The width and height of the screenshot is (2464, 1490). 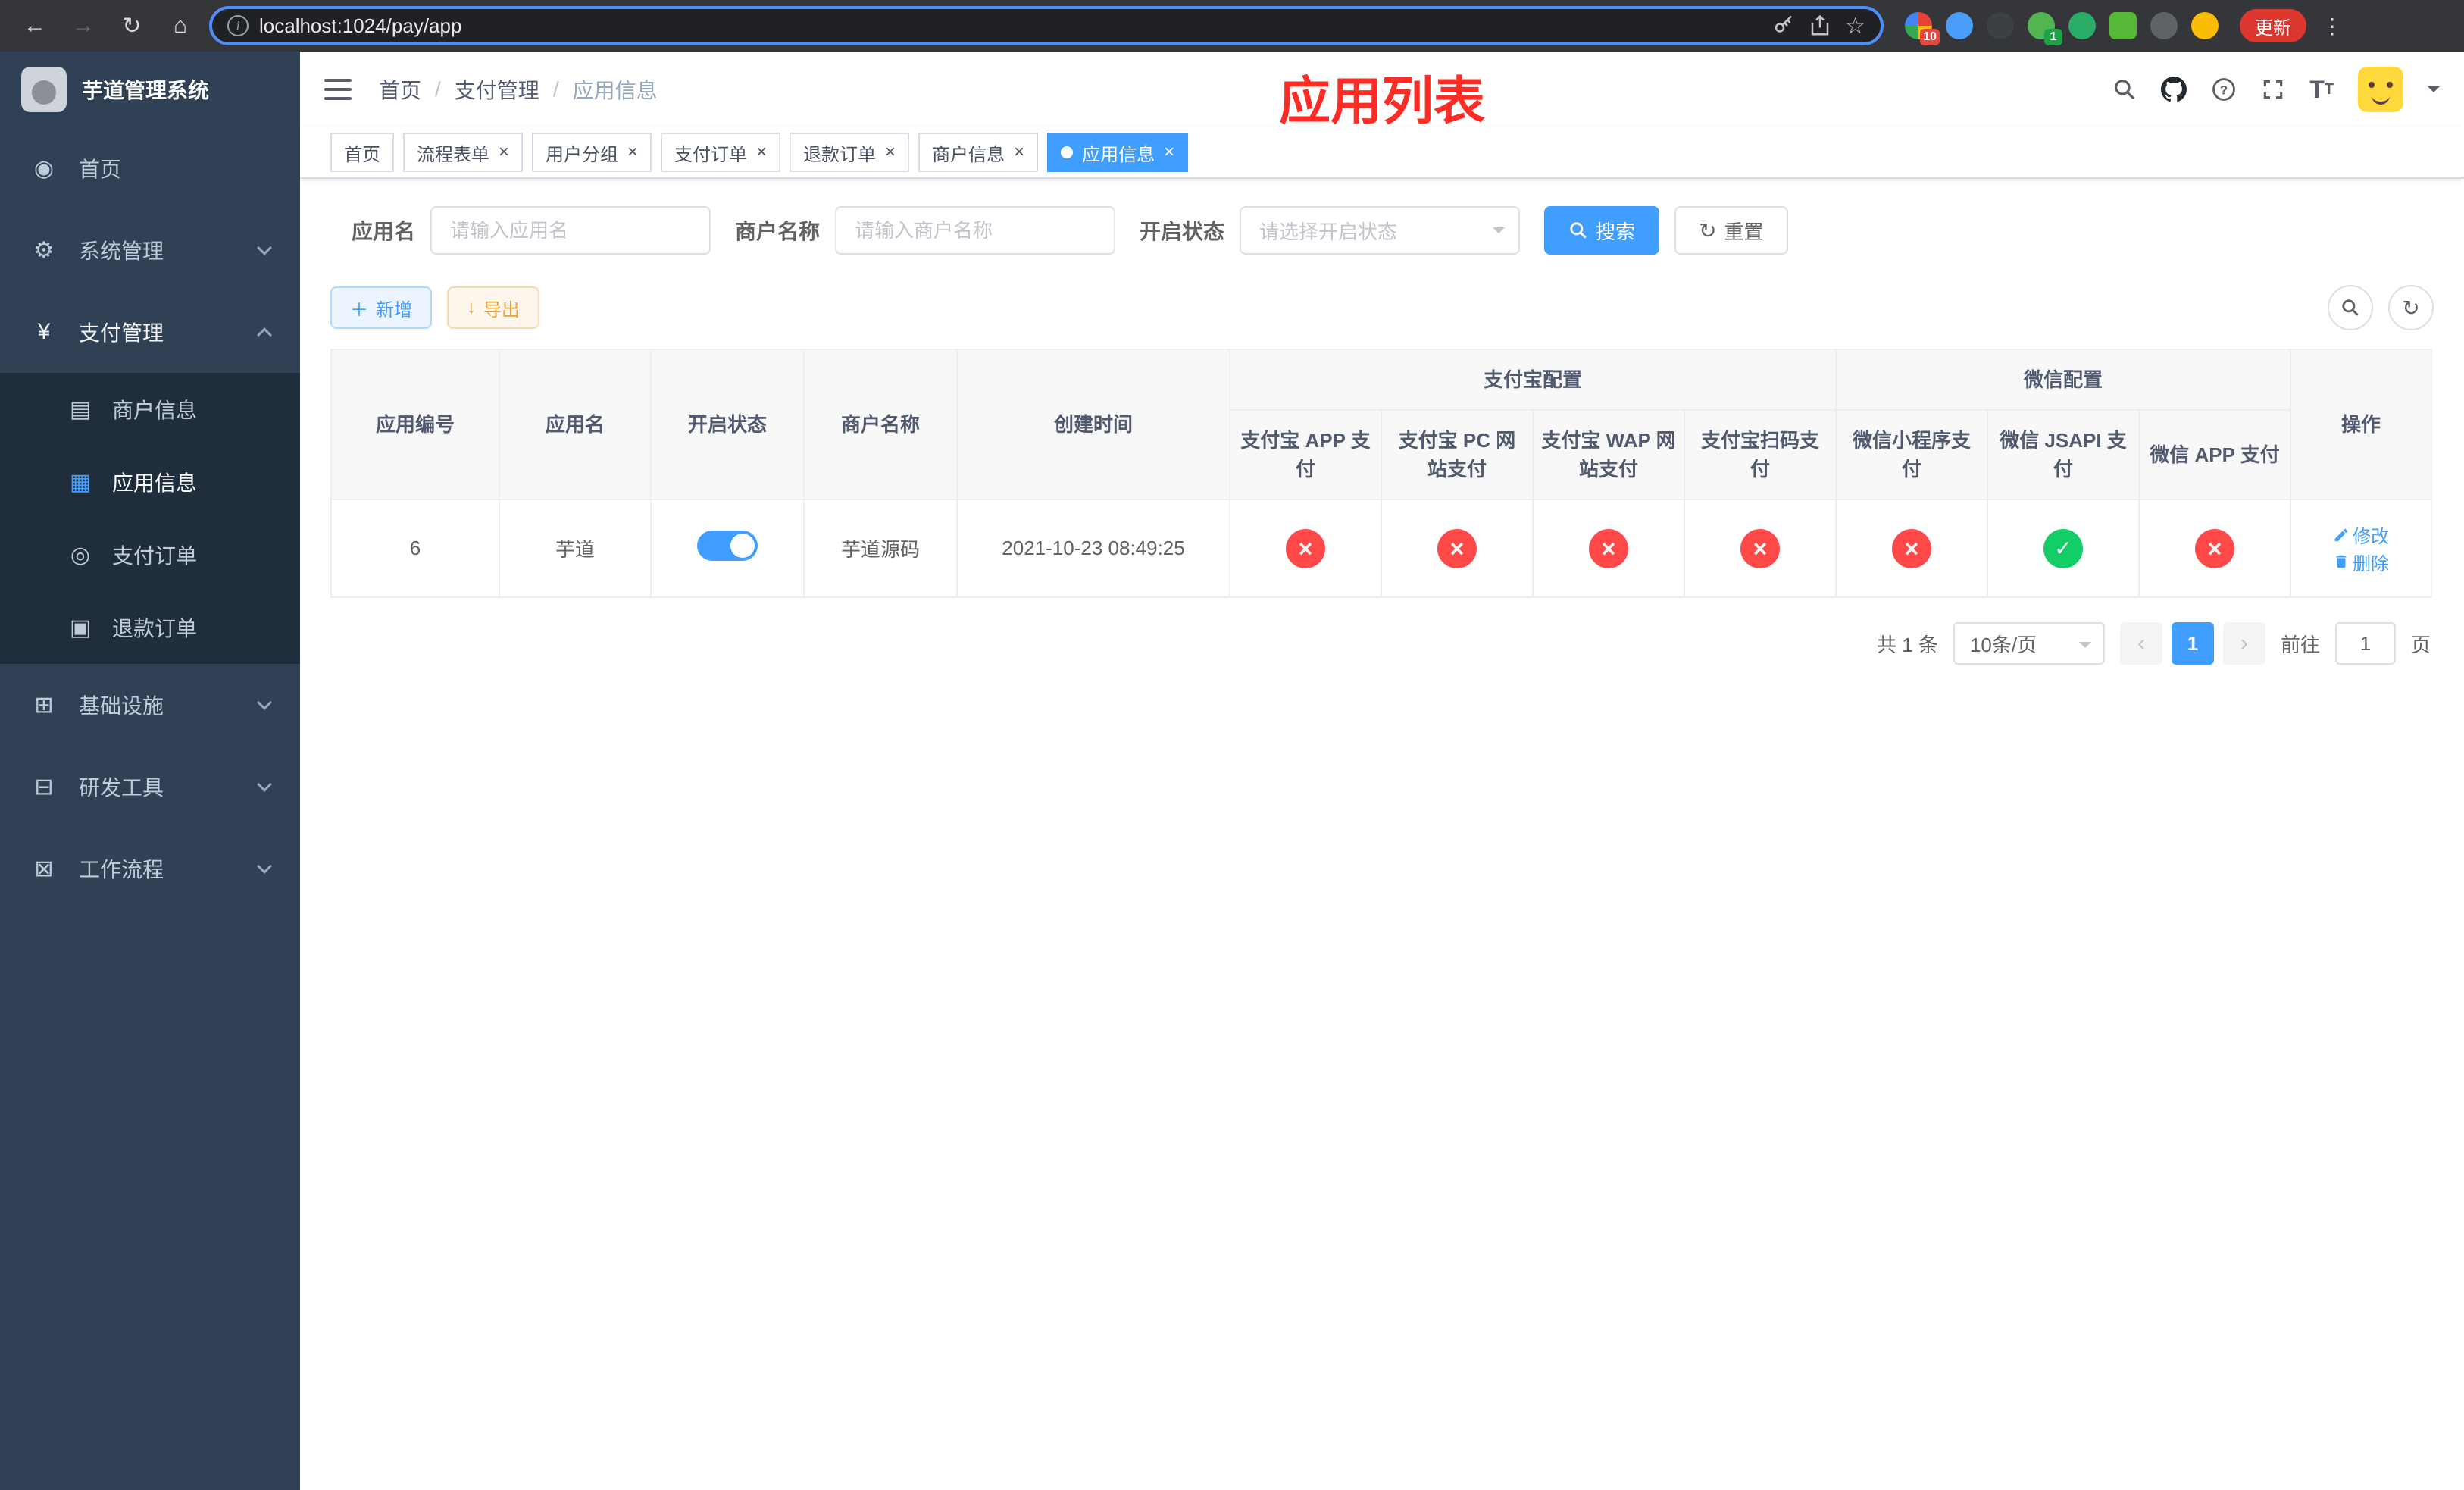 What do you see at coordinates (2140, 643) in the screenshot?
I see `prev-page-button: ‹` at bounding box center [2140, 643].